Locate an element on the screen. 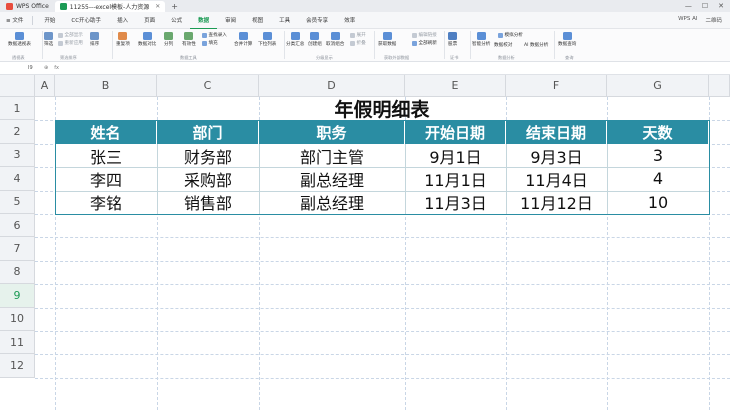  edit-links-button: 编辑链接 is located at coordinates (424, 35).